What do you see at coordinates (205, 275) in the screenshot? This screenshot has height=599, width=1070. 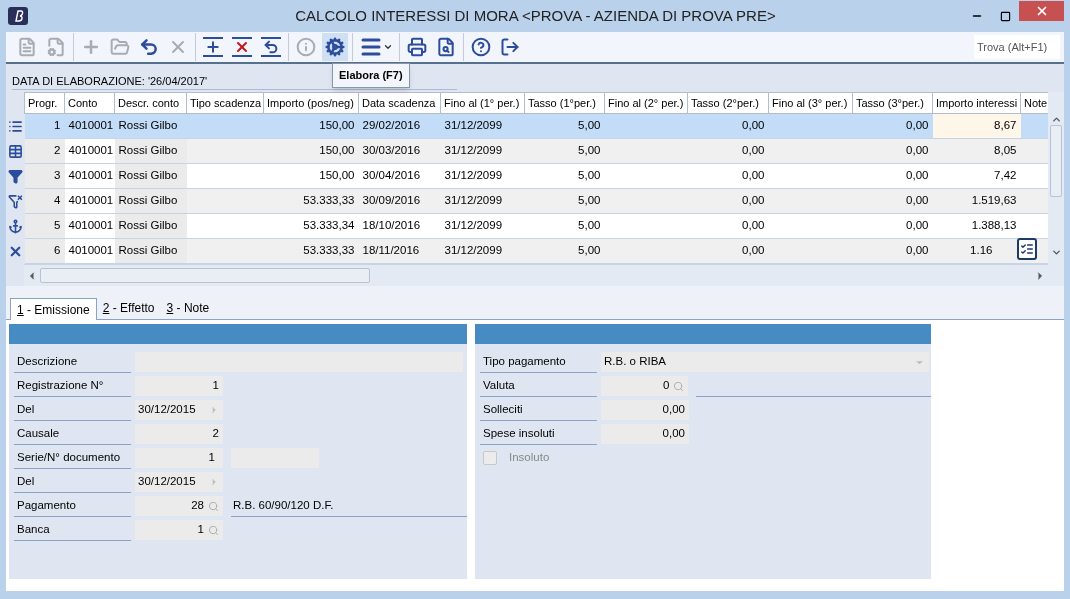 I see `horizontal-scrollbar-thumb` at bounding box center [205, 275].